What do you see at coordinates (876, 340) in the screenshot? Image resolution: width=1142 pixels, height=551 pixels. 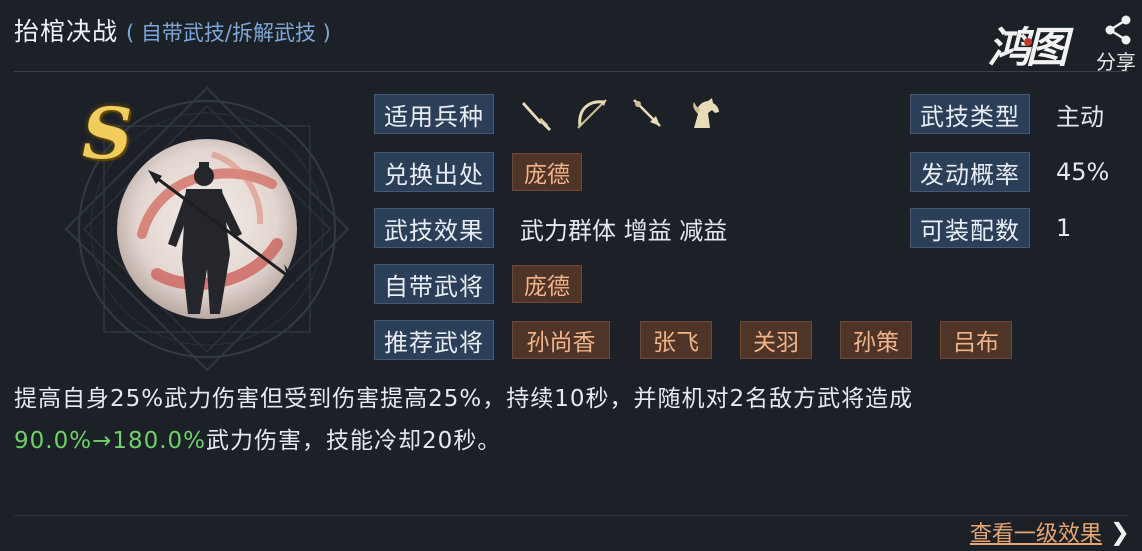 I see `recommend-general-tag: 孙策` at bounding box center [876, 340].